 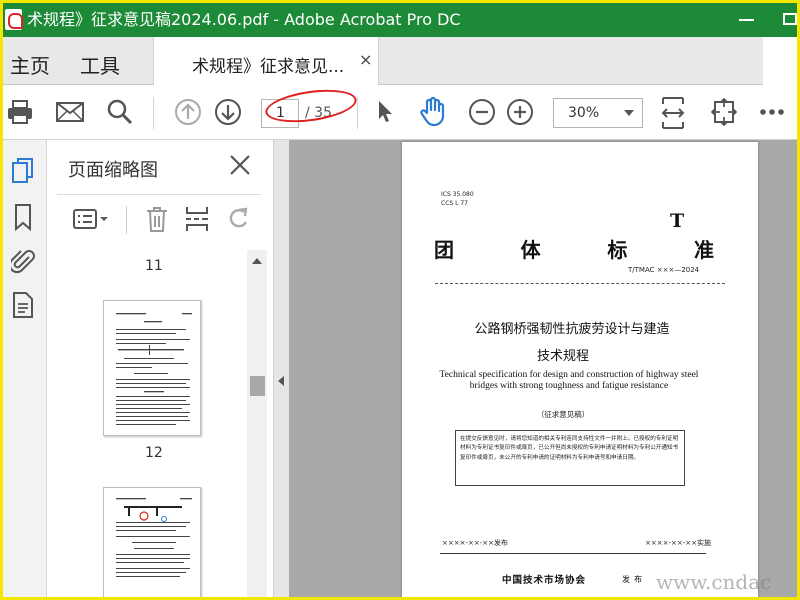 I want to click on page-thumbnails-icon, so click(x=23, y=171).